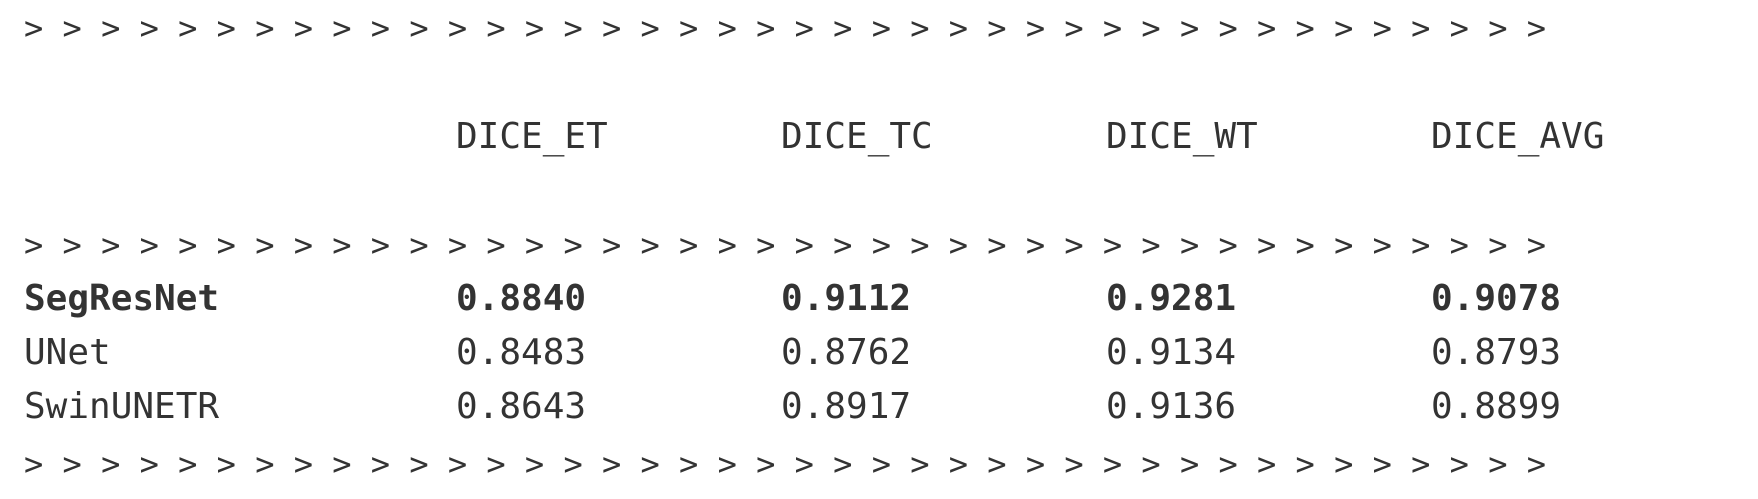 The image size is (1758, 499). What do you see at coordinates (67, 352) in the screenshot?
I see `model-name: UNet` at bounding box center [67, 352].